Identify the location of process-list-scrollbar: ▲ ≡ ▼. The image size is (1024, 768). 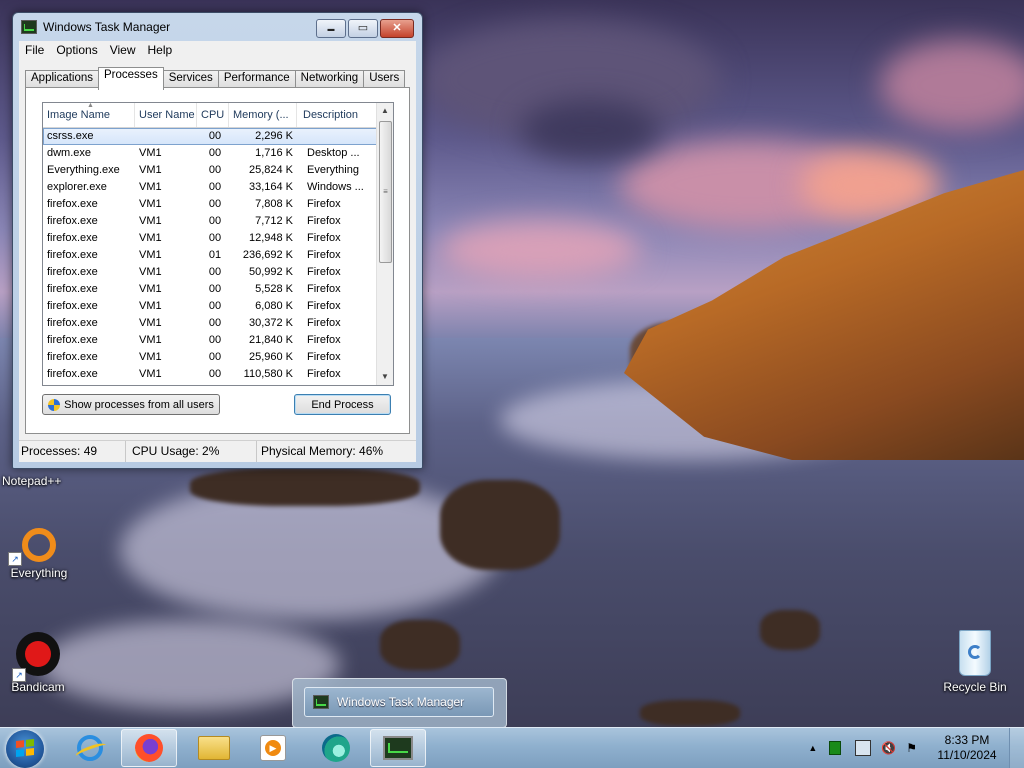
(384, 244).